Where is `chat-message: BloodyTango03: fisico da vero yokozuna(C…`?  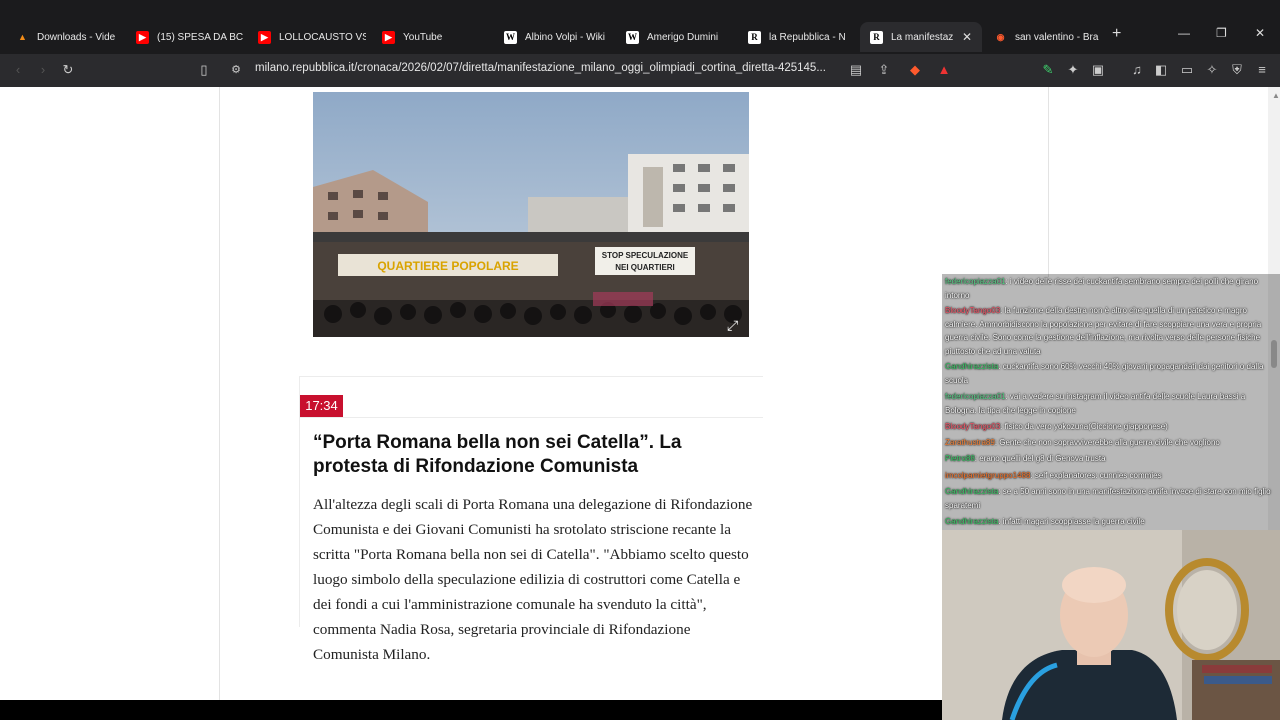 chat-message: BloodyTango03: fisico da vero yokozuna(C… is located at coordinates (1111, 427).